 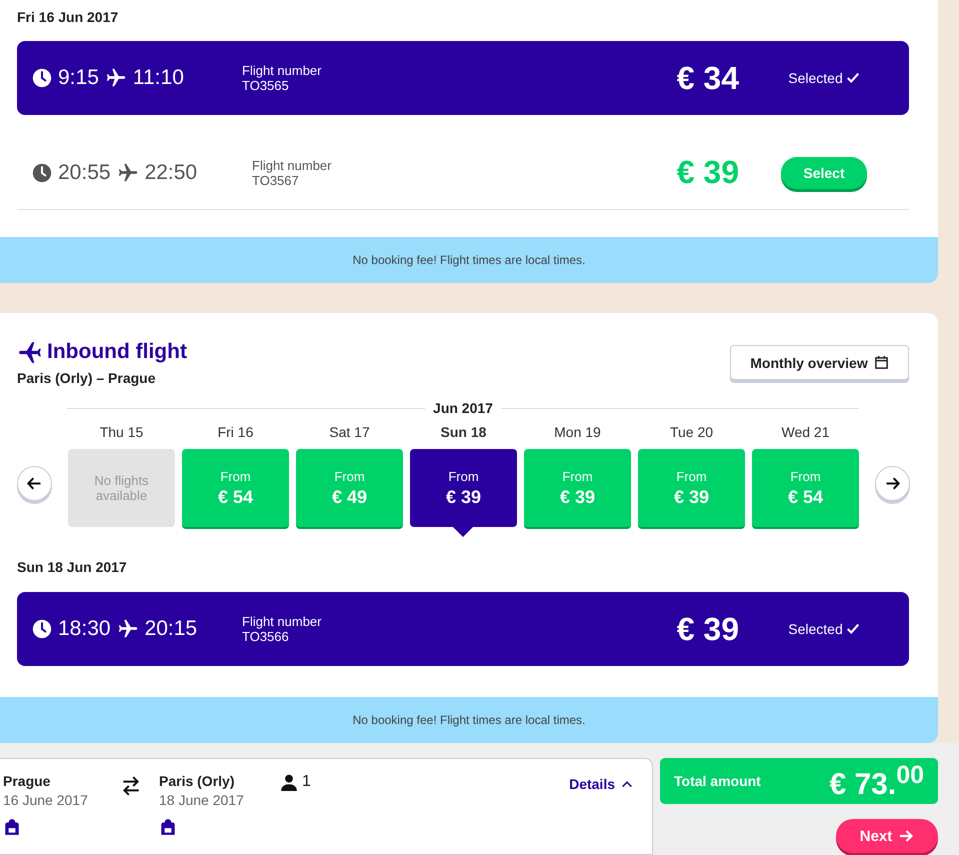 I want to click on next-step-button: Next, so click(x=887, y=836).